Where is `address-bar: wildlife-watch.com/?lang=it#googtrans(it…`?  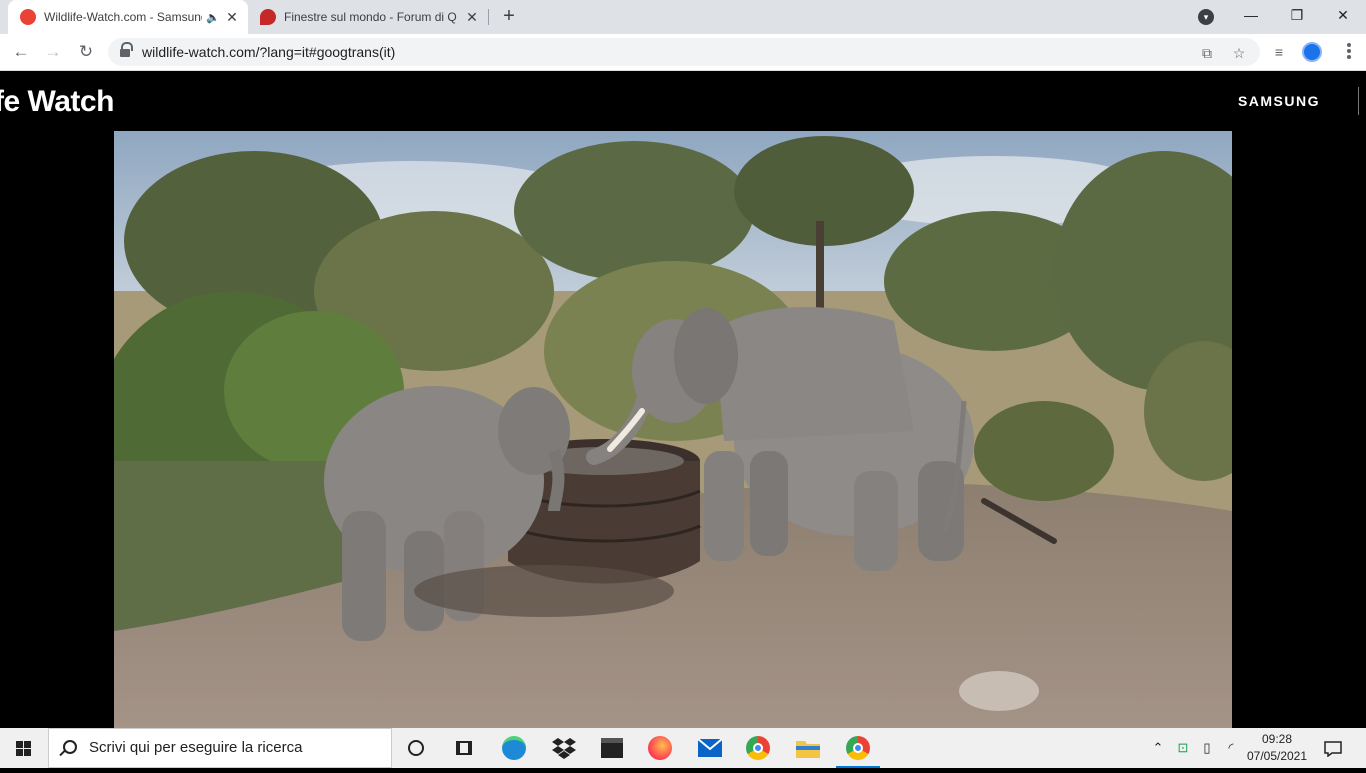 address-bar: wildlife-watch.com/?lang=it#googtrans(it… is located at coordinates (684, 52).